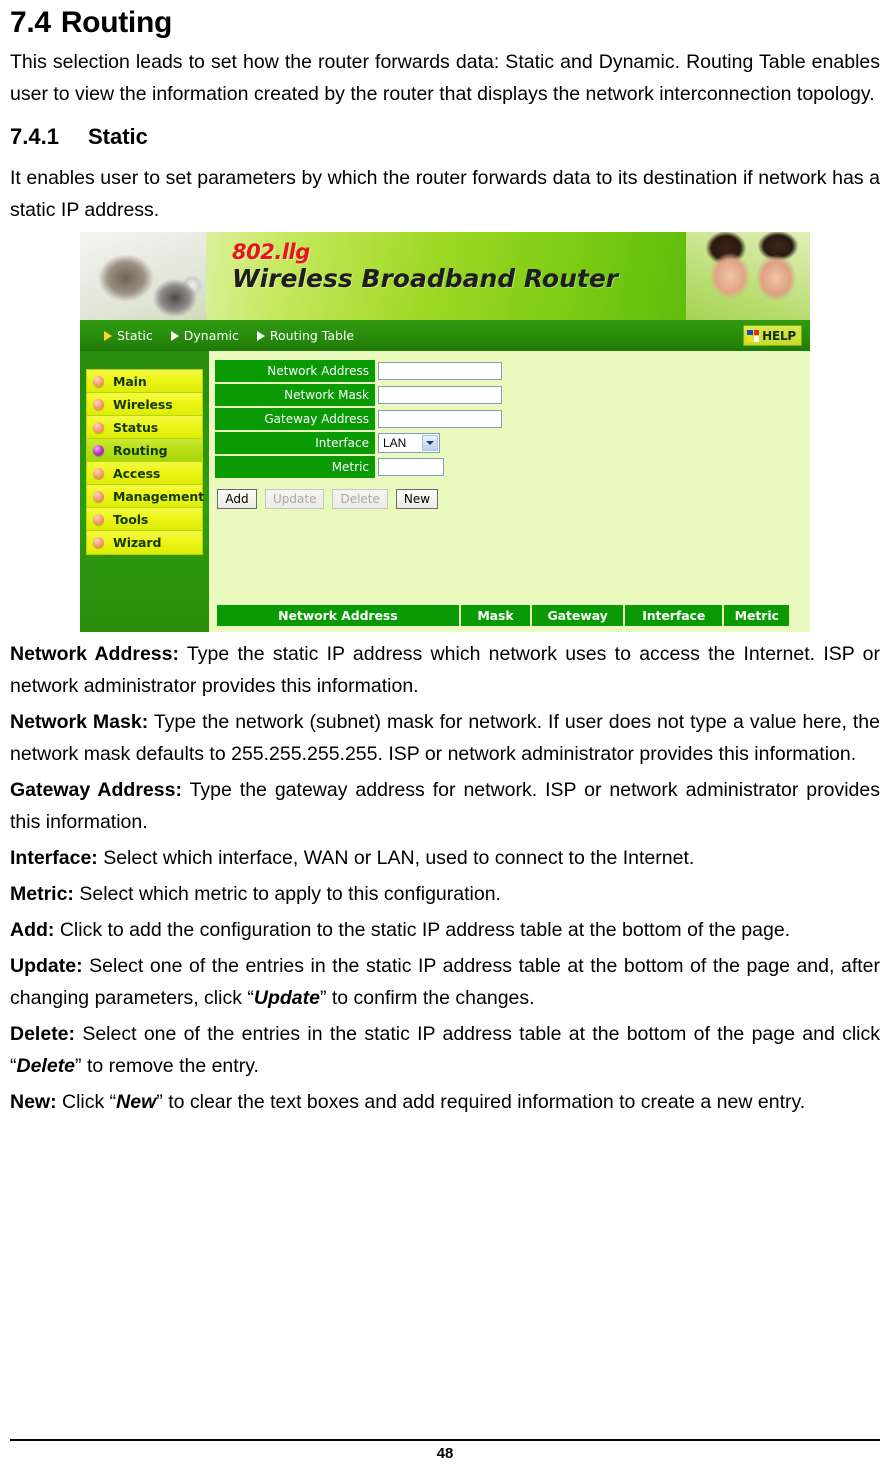 The image size is (890, 1470). Describe the element at coordinates (118, 136) in the screenshot. I see `subsection-label: Static` at that location.